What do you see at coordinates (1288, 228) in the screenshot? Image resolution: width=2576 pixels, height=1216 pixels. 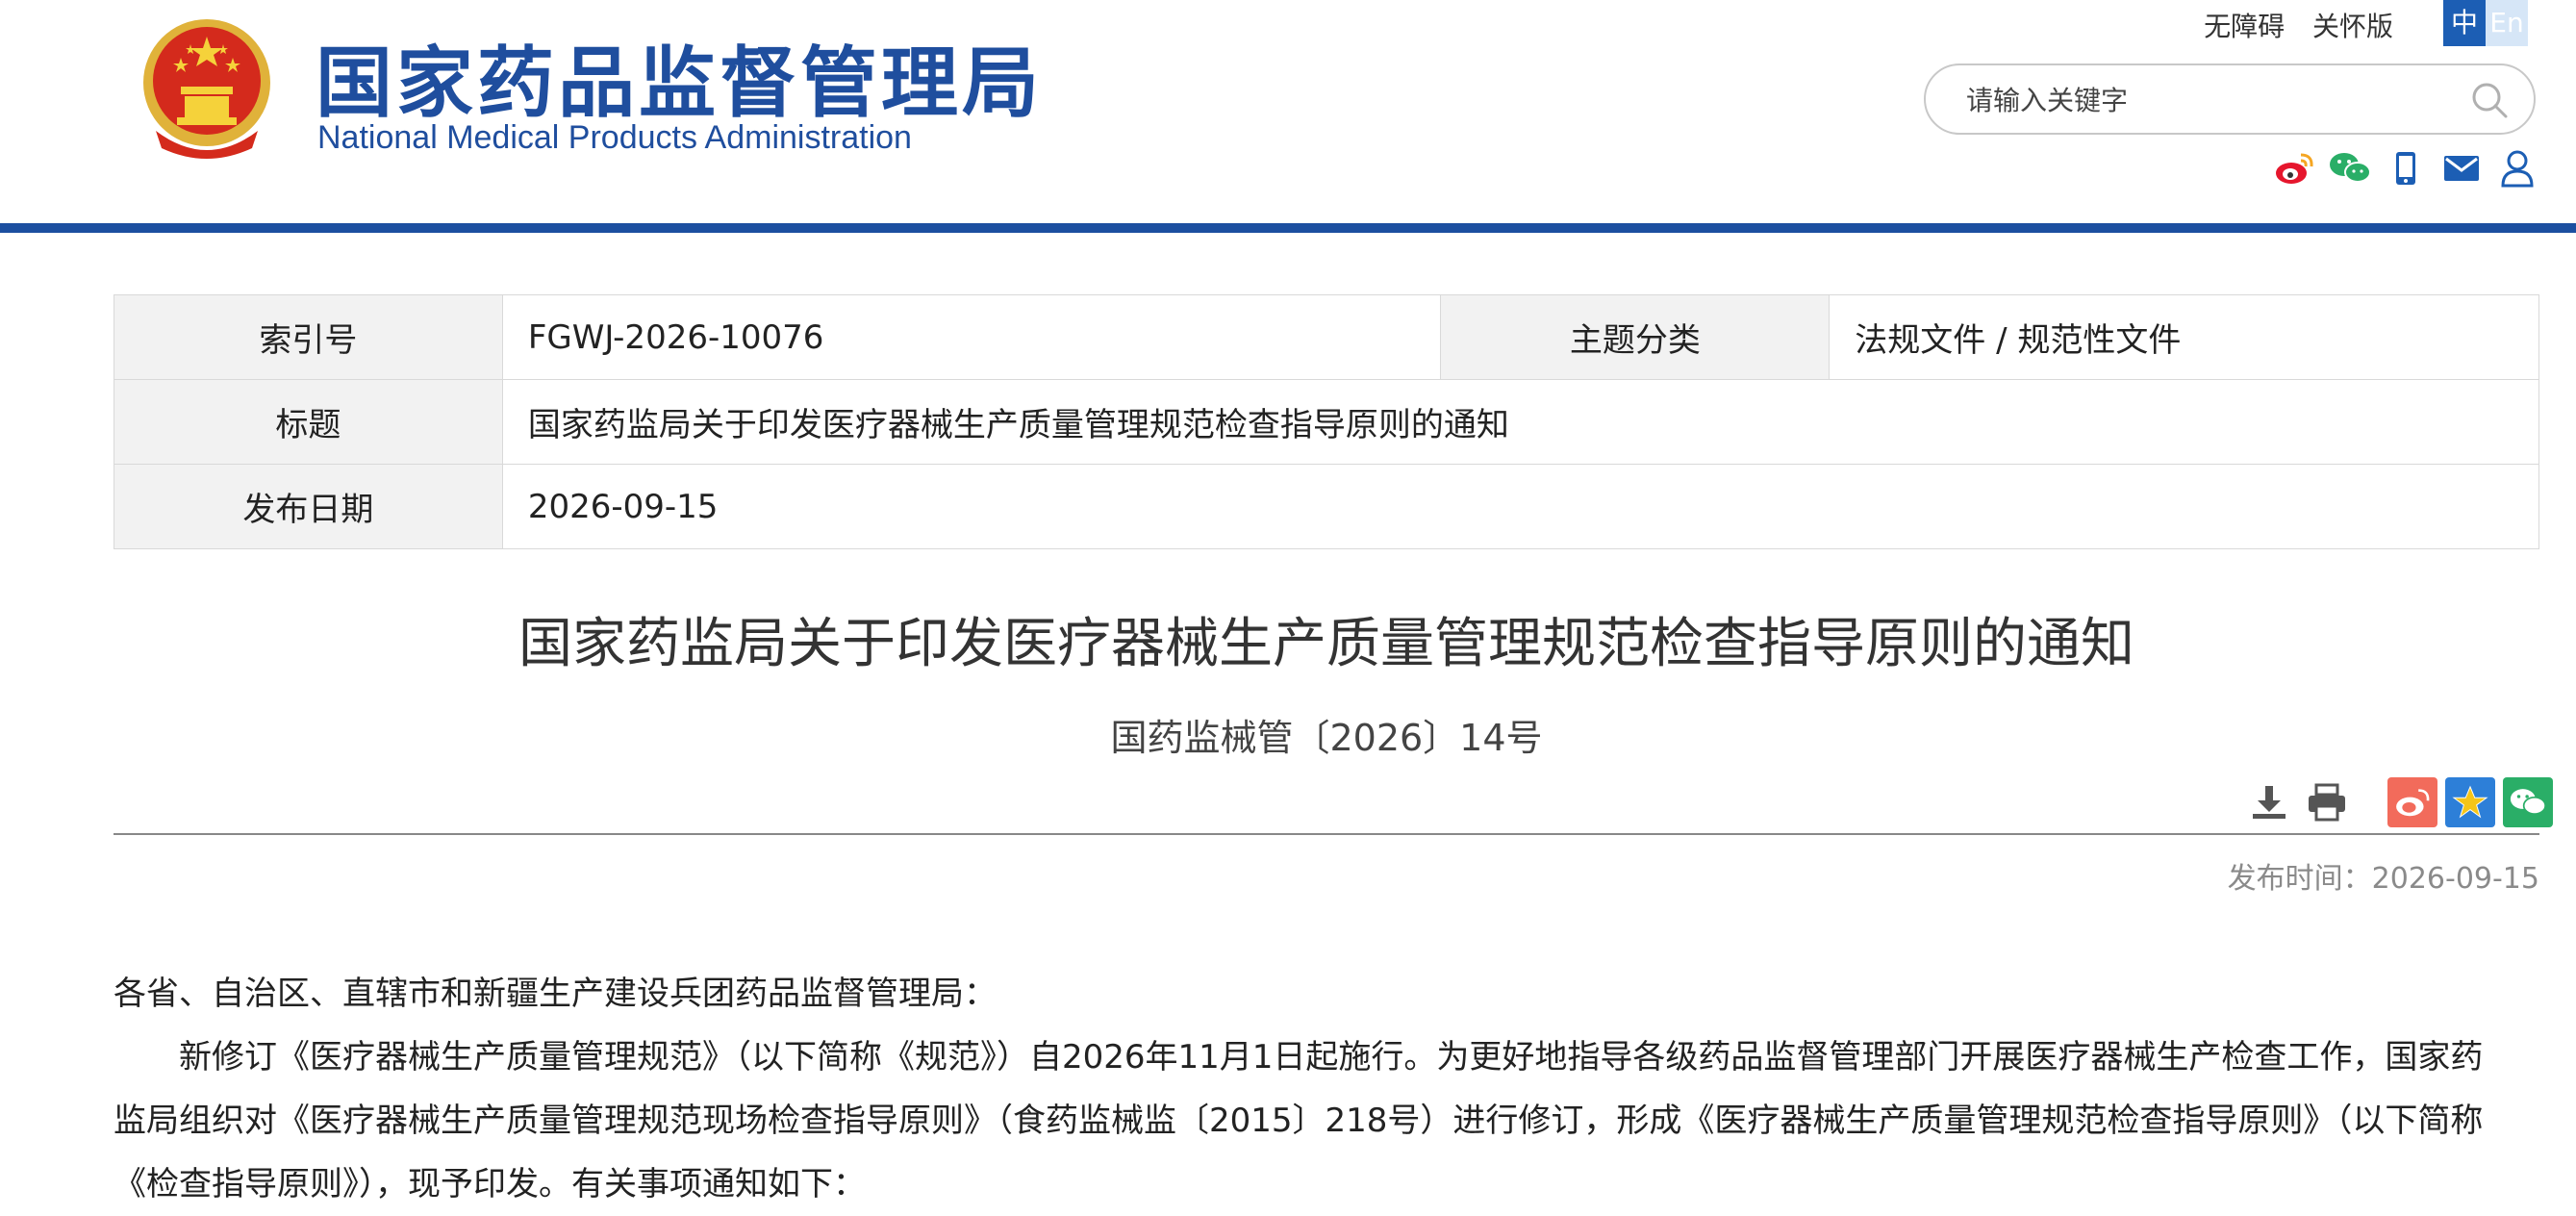 I see `header-divider-bar` at bounding box center [1288, 228].